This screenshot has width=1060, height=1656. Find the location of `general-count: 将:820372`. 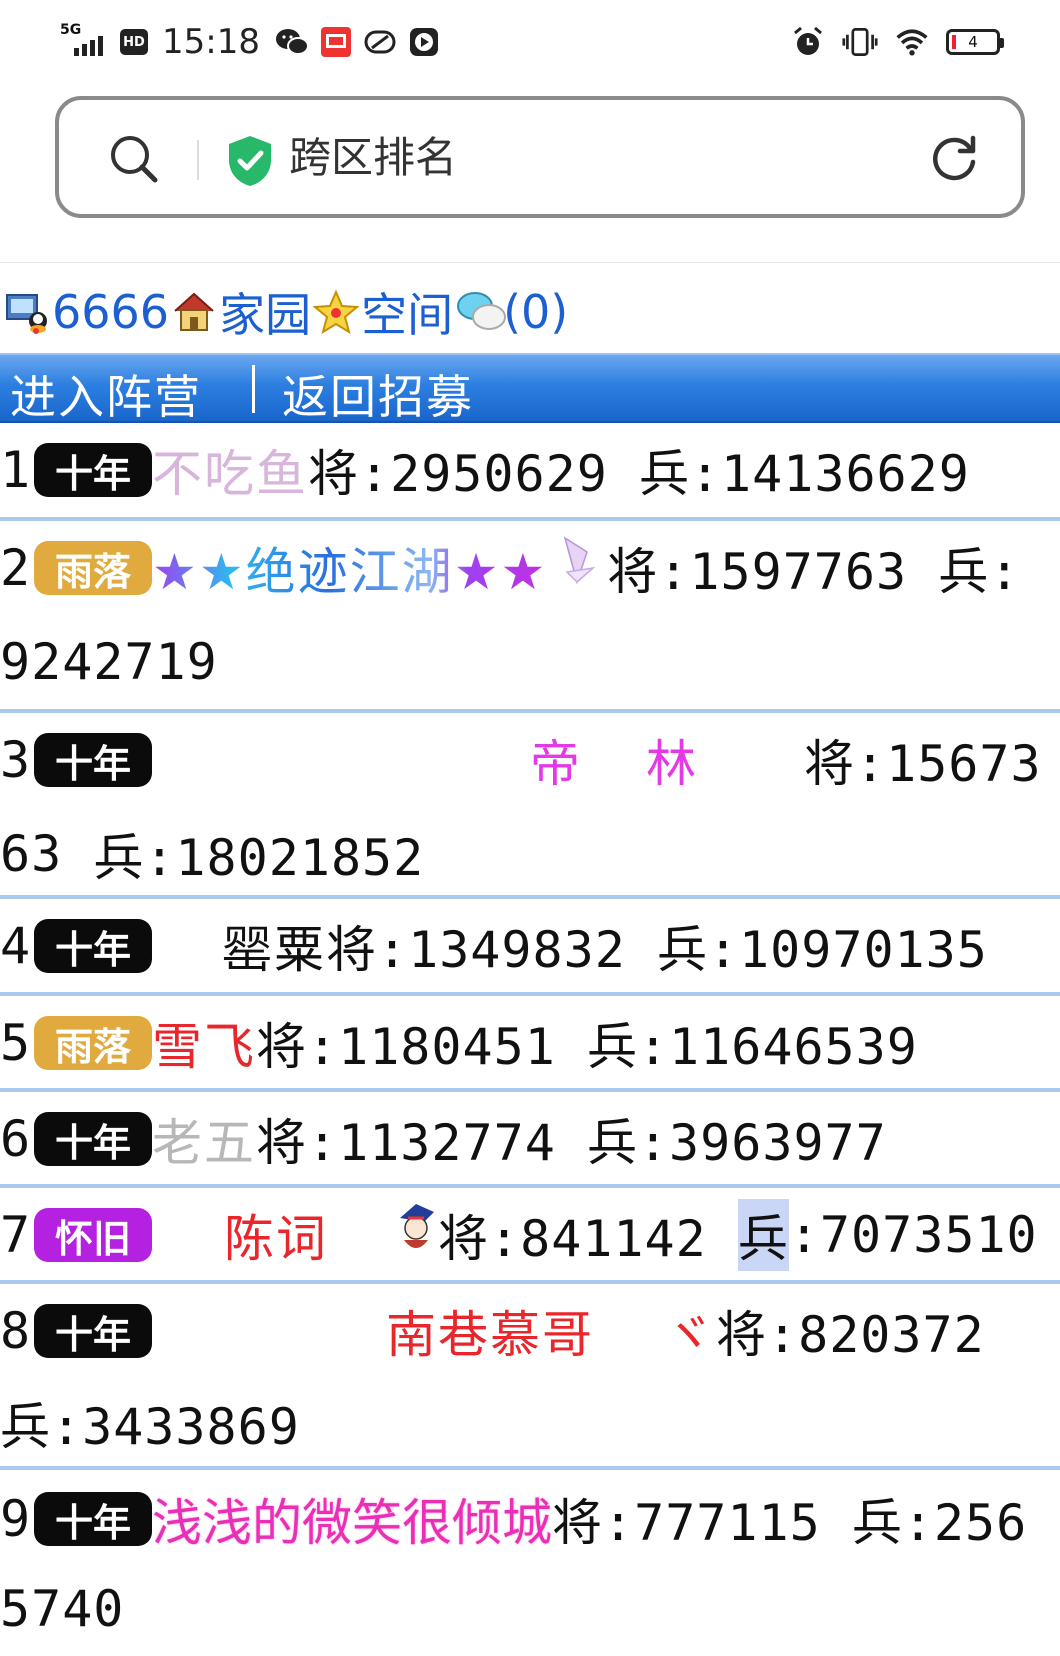

general-count: 将:820372 is located at coordinates (850, 1335).